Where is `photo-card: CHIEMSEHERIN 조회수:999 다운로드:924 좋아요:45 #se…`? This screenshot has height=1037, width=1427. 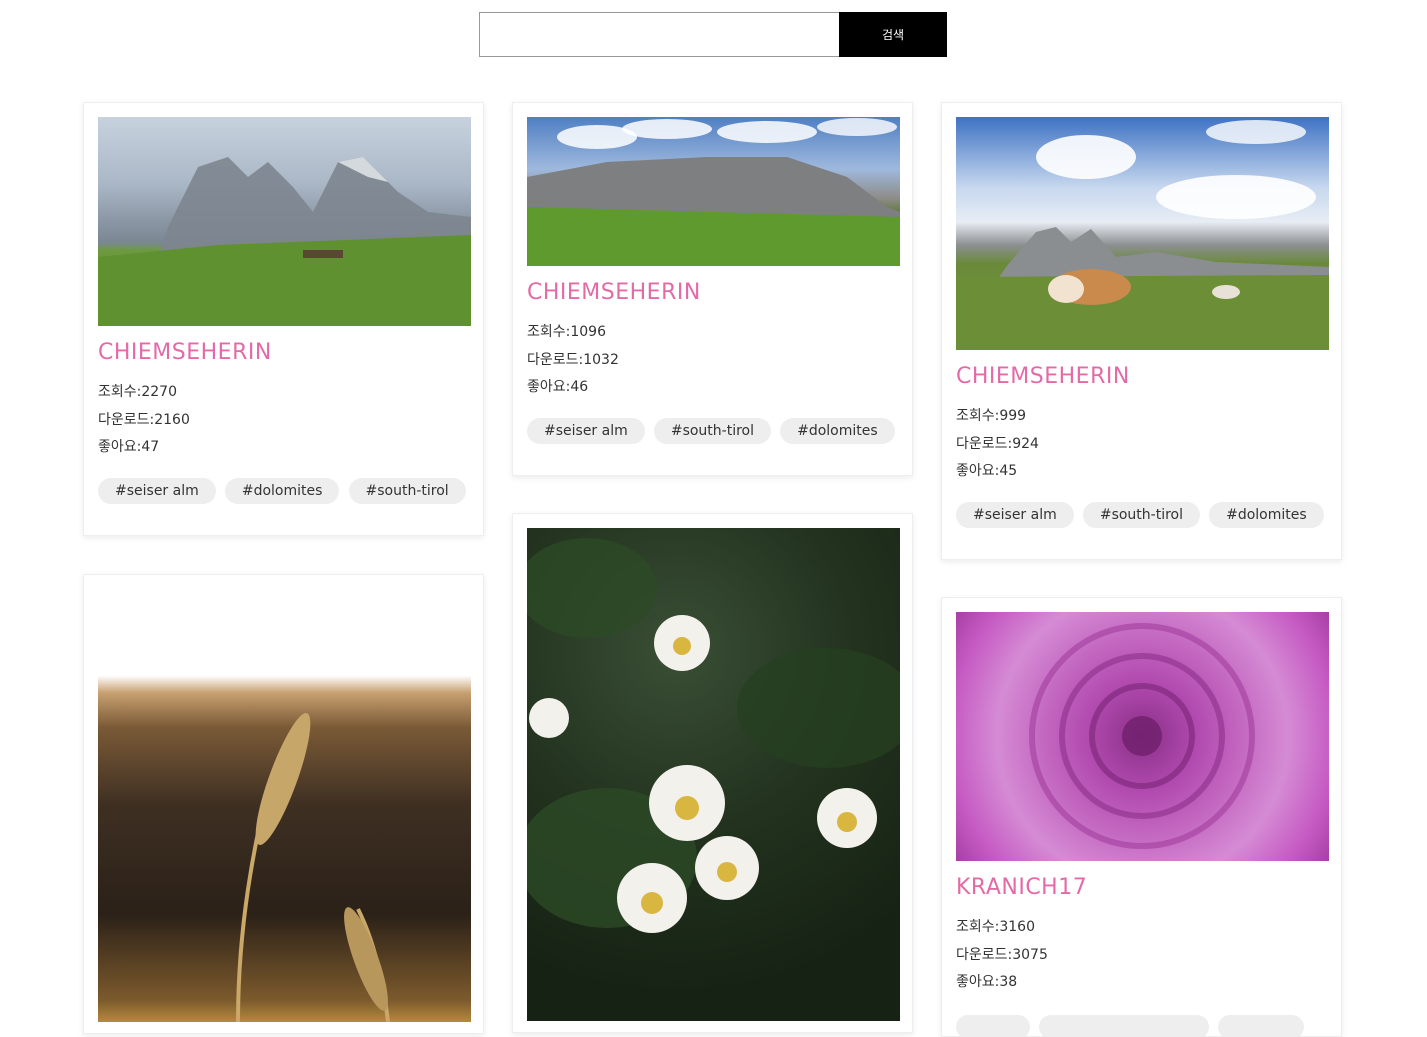 photo-card: CHIEMSEHERIN 조회수:999 다운로드:924 좋아요:45 #se… is located at coordinates (1141, 331).